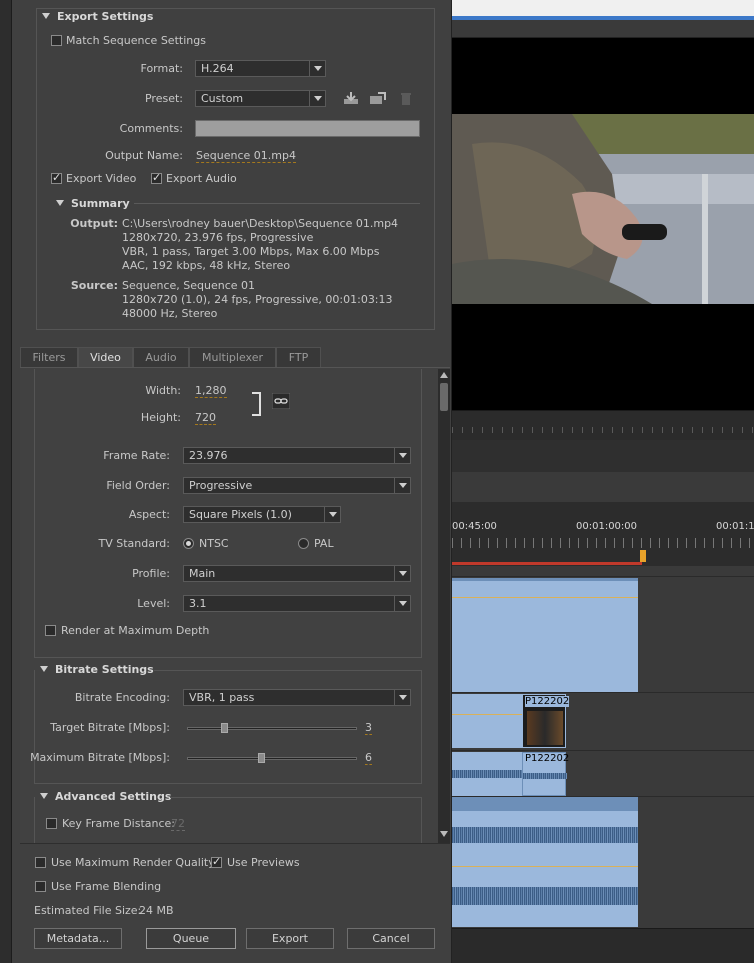 The image size is (754, 963). I want to click on comments-input, so click(307, 128).